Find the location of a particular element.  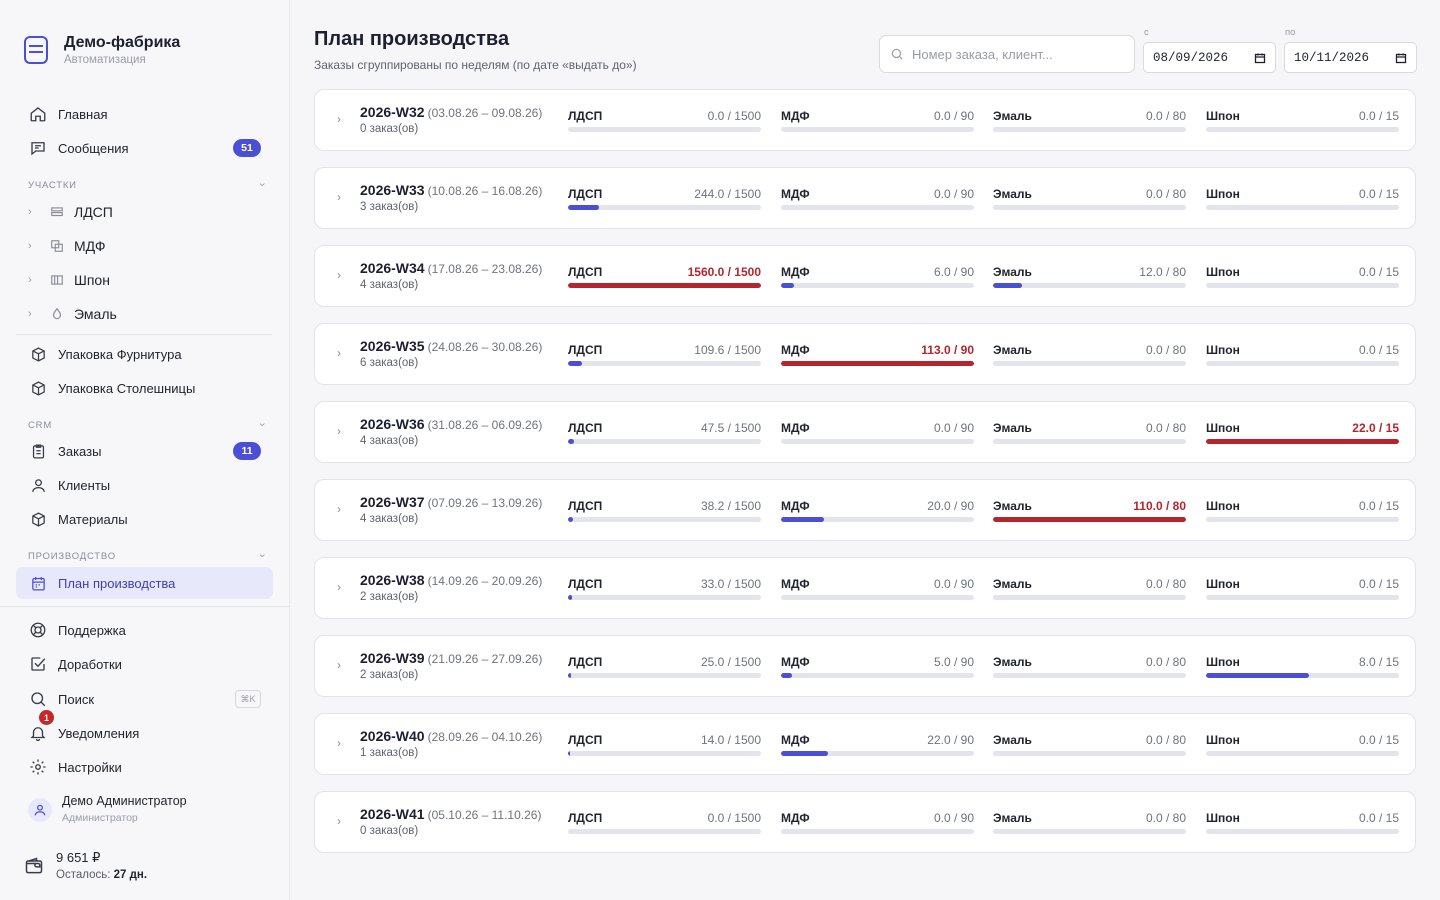

metric-value: 22.0 / 90 is located at coordinates (950, 740).